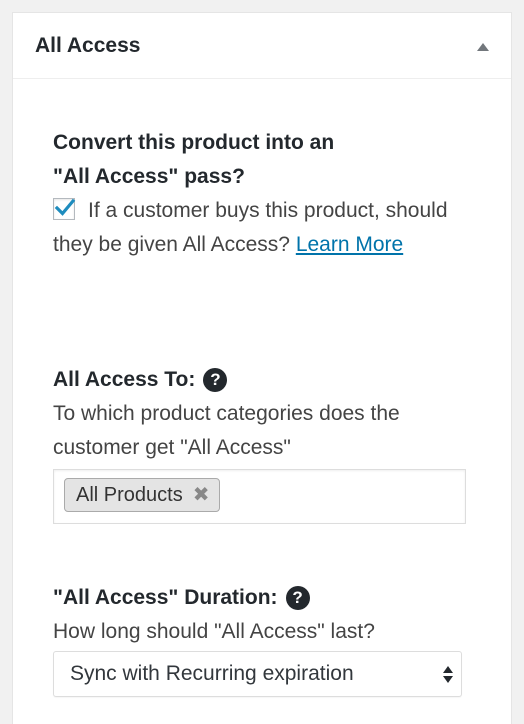  Describe the element at coordinates (129, 495) in the screenshot. I see `category-tag-label: All Products` at that location.